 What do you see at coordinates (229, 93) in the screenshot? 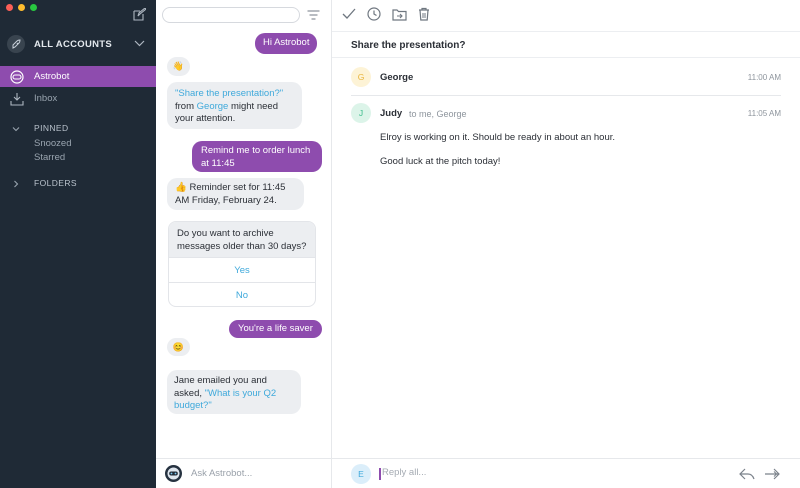
I see `email-subject-link: "Share the presentation?"` at bounding box center [229, 93].